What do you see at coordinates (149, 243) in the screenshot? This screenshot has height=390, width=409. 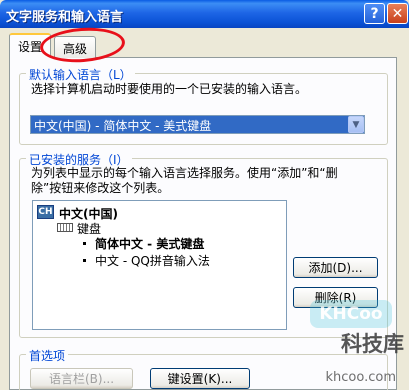 I see `service-item: 简体中文 - 美式键盘` at bounding box center [149, 243].